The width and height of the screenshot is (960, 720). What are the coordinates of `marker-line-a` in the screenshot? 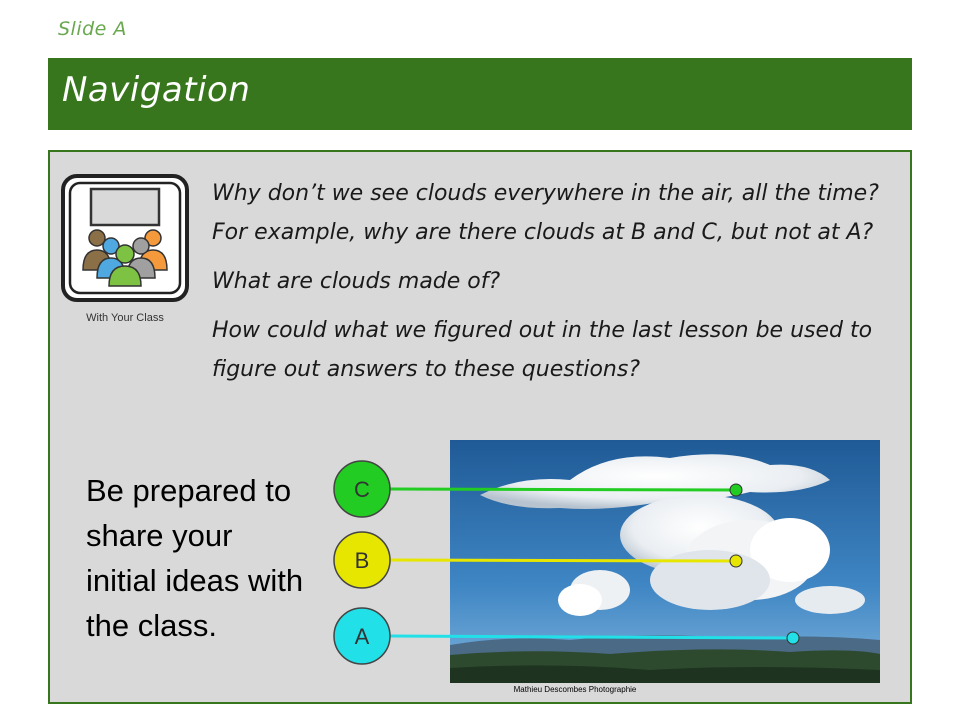 It's located at (591, 637).